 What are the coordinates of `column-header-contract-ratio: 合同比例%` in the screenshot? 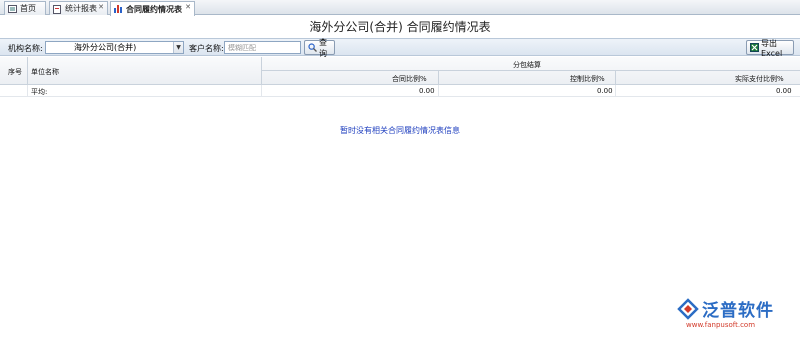 It's located at (409, 79).